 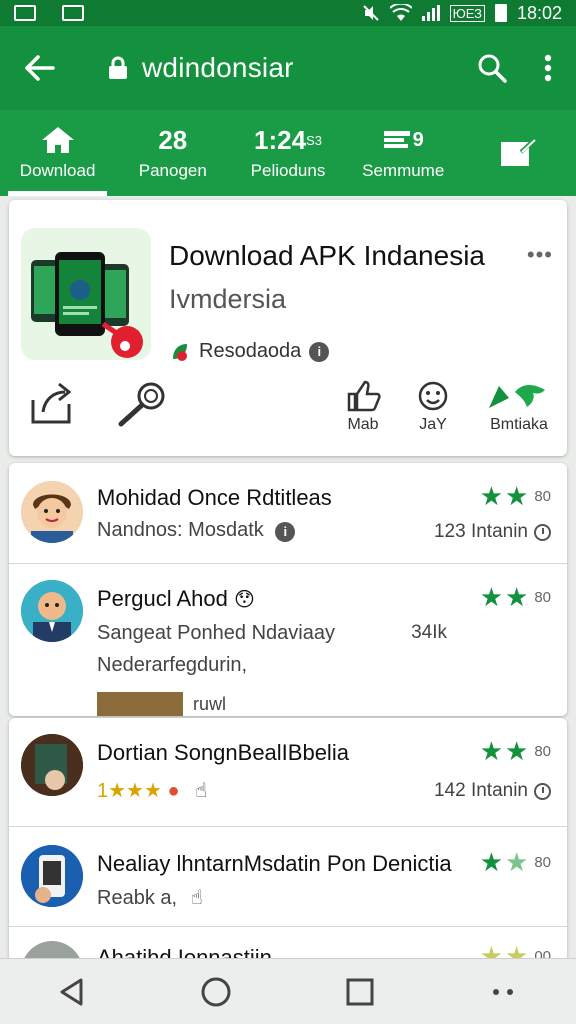 What do you see at coordinates (403, 170) in the screenshot?
I see `tab-label: Semmume` at bounding box center [403, 170].